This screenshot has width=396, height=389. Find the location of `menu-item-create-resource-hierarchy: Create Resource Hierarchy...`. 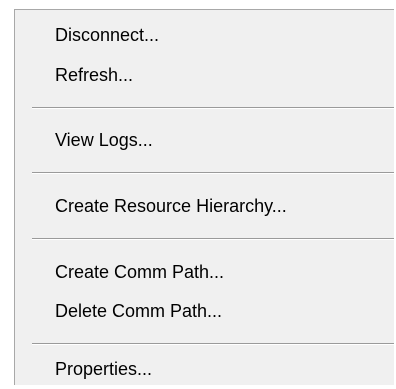

menu-item-create-resource-hierarchy: Create Resource Hierarchy... is located at coordinates (171, 206).